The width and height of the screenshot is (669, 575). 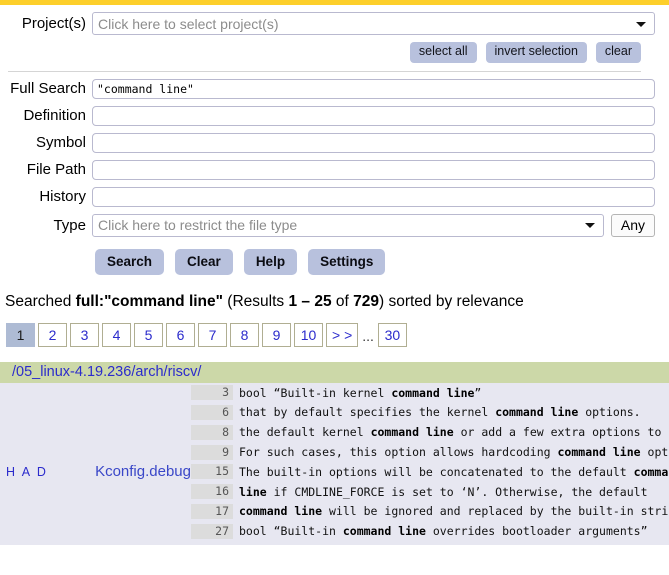 I want to click on file-flags: H A D, so click(x=33, y=472).